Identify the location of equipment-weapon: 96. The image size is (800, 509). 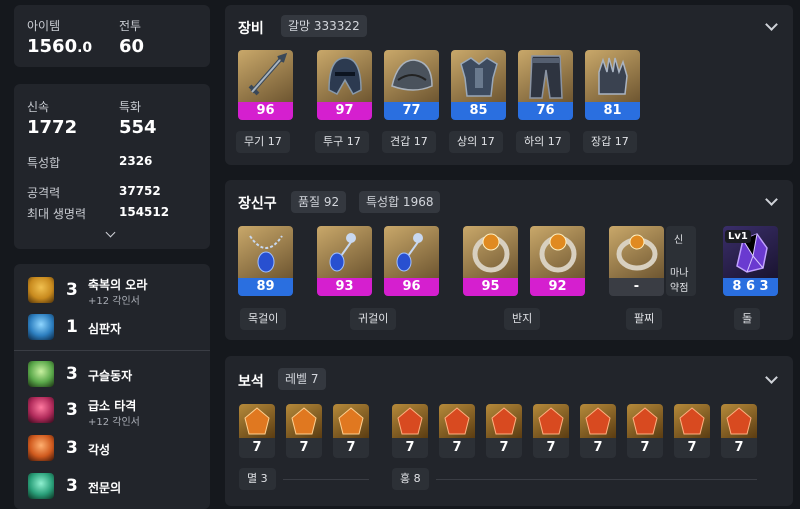
(265, 85).